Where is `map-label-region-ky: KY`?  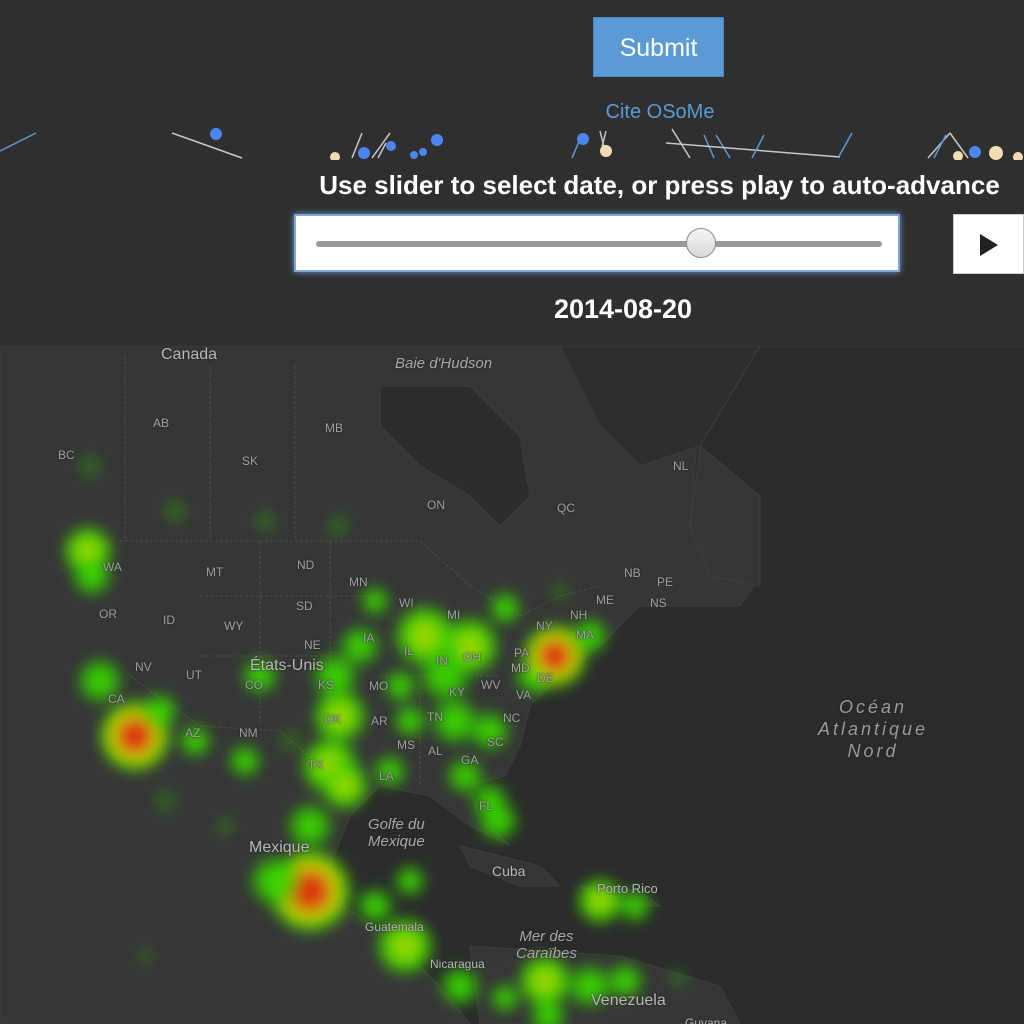 map-label-region-ky: KY is located at coordinates (457, 692).